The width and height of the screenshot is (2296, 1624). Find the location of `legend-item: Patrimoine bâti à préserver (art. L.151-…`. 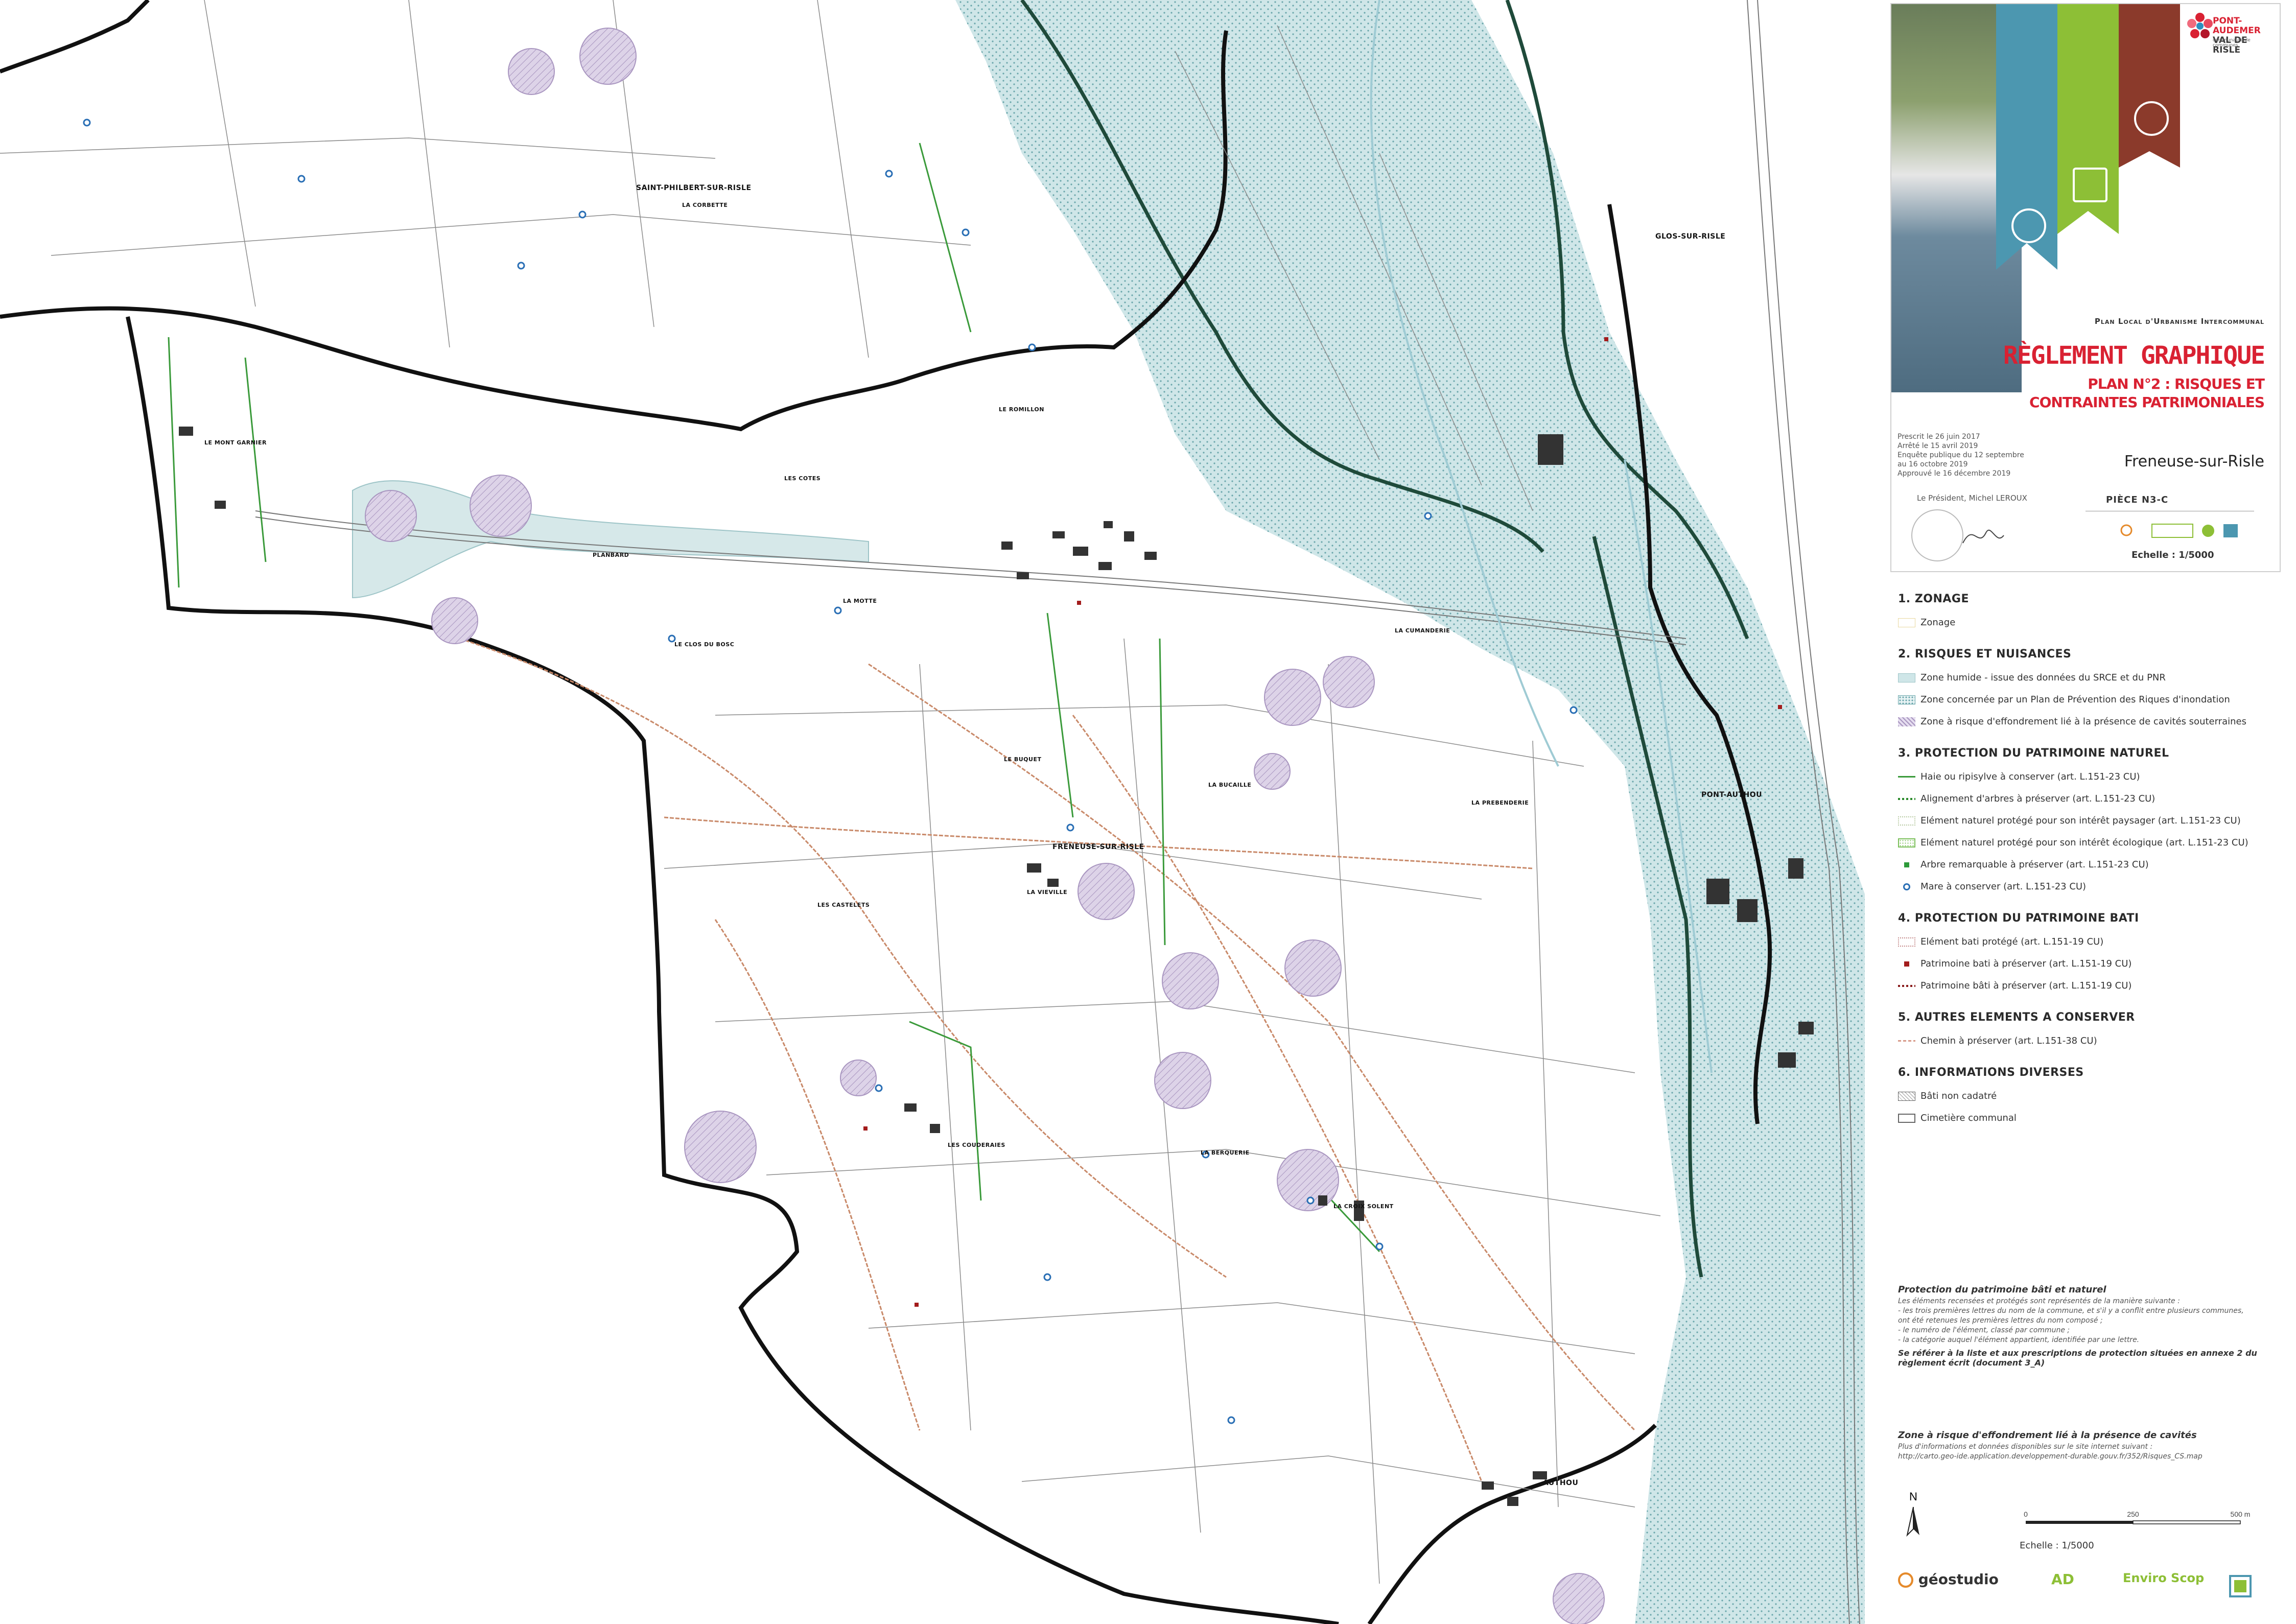

legend-item: Patrimoine bâti à préserver (art. L.151-… is located at coordinates (2092, 986).